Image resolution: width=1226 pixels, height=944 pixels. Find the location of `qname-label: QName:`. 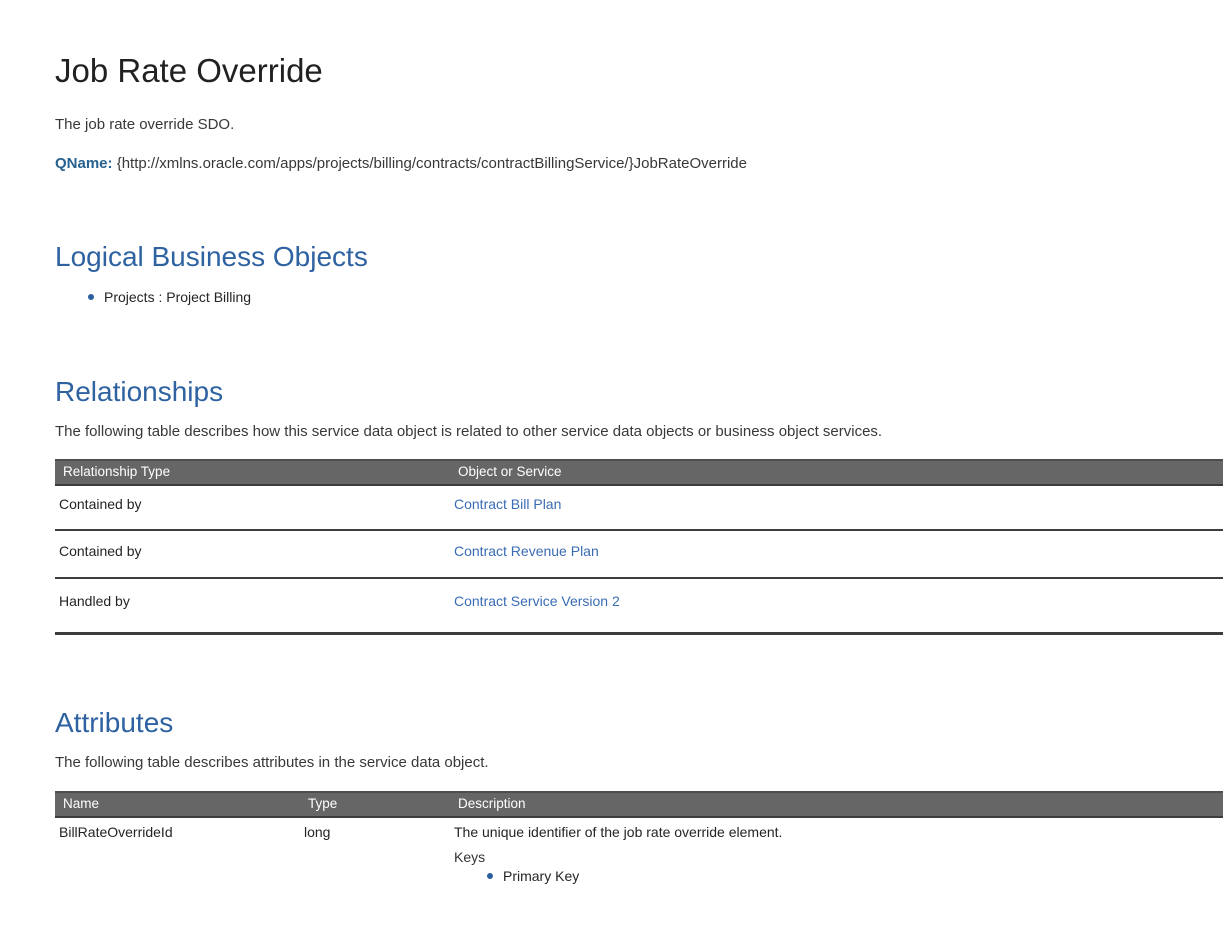

qname-label: QName: is located at coordinates (84, 163).